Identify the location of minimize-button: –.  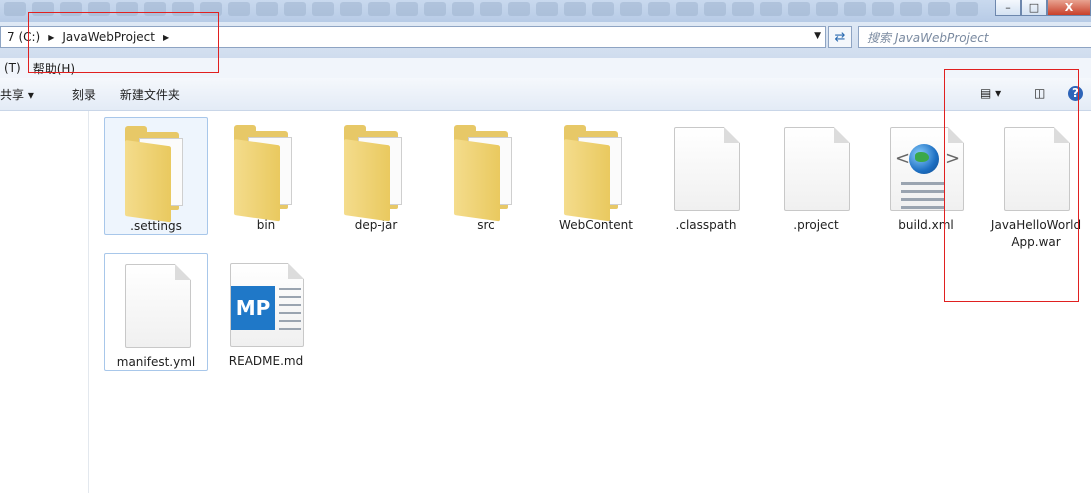
(1008, 8).